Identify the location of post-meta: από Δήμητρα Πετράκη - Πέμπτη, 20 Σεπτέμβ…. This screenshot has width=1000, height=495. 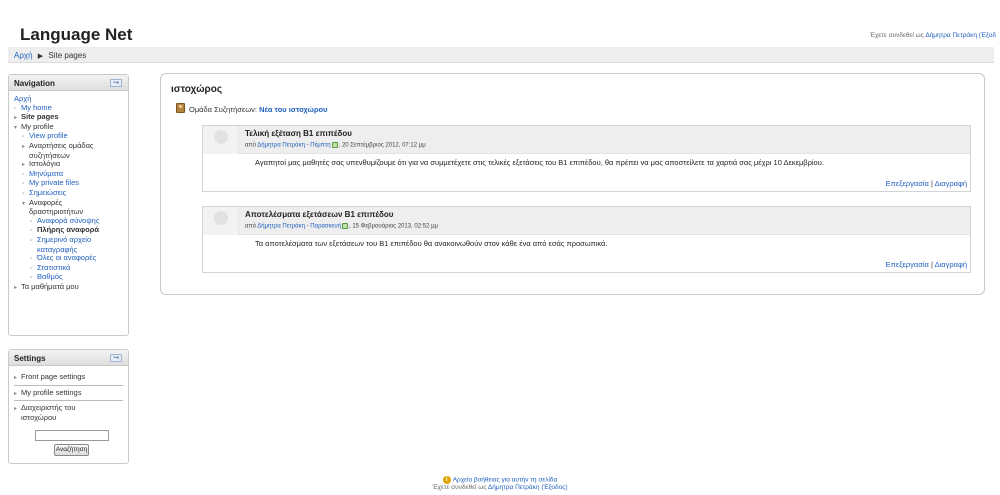
(335, 145).